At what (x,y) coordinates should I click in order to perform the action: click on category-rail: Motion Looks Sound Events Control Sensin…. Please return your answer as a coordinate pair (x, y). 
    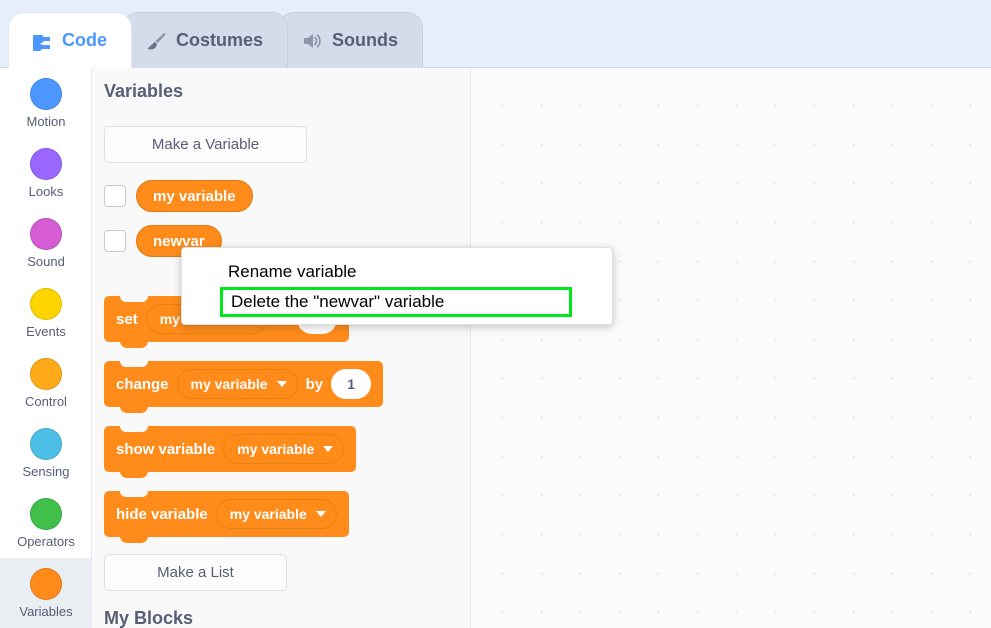
    Looking at the image, I should click on (46, 348).